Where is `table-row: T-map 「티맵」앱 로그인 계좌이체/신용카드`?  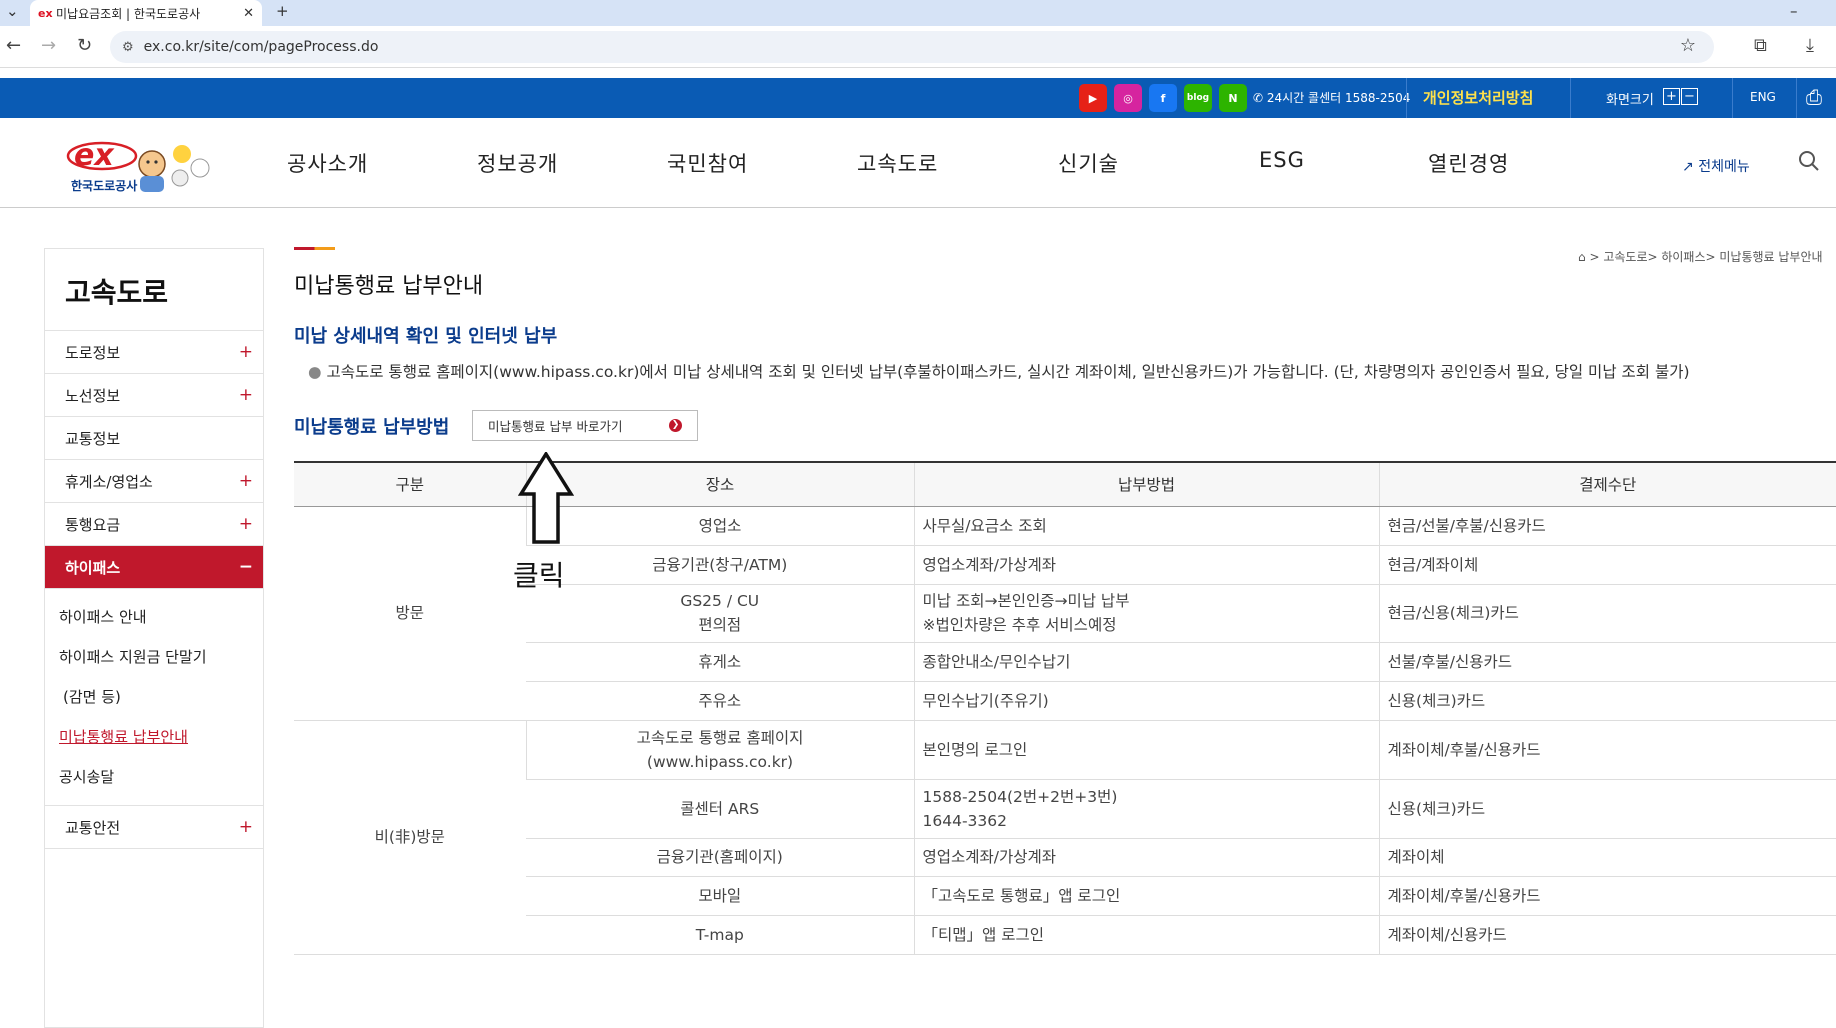
table-row: T-map 「티맵」앱 로그인 계좌이체/신용카드 is located at coordinates (1065, 935).